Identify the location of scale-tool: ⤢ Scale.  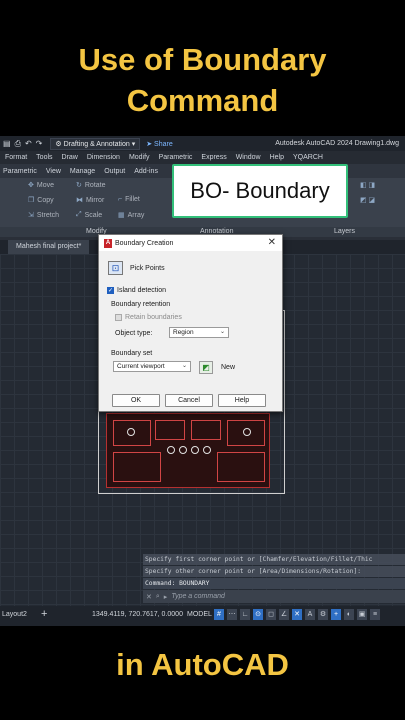
(89, 215).